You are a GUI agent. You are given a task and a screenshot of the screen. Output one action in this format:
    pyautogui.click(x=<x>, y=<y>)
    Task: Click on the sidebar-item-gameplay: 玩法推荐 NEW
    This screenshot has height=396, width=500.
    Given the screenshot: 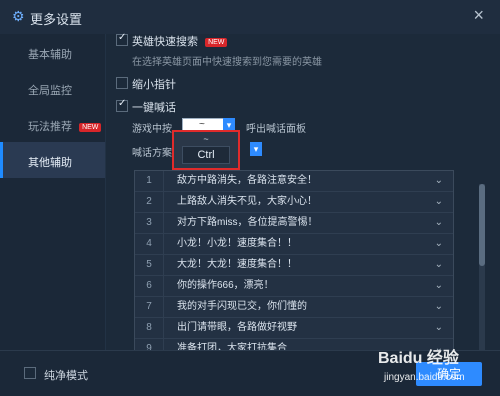 What is the action you would take?
    pyautogui.click(x=52, y=124)
    